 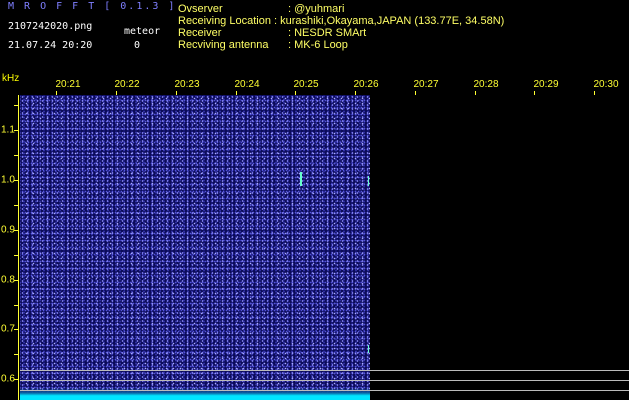 What do you see at coordinates (142, 31) in the screenshot?
I see `meteor-label: meteor` at bounding box center [142, 31].